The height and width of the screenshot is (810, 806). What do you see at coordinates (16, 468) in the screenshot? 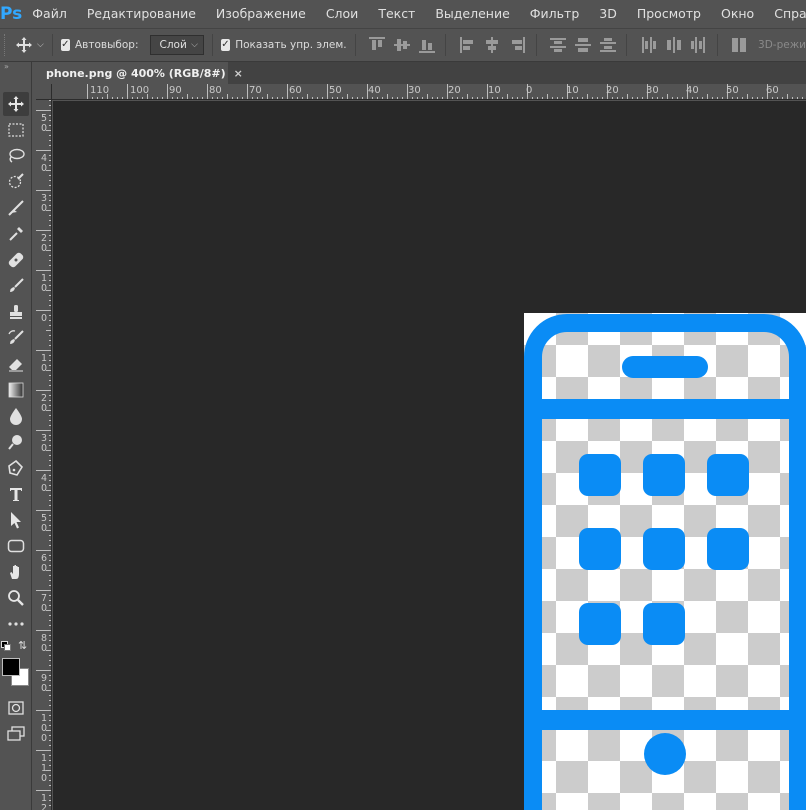
I see `pen-icon` at bounding box center [16, 468].